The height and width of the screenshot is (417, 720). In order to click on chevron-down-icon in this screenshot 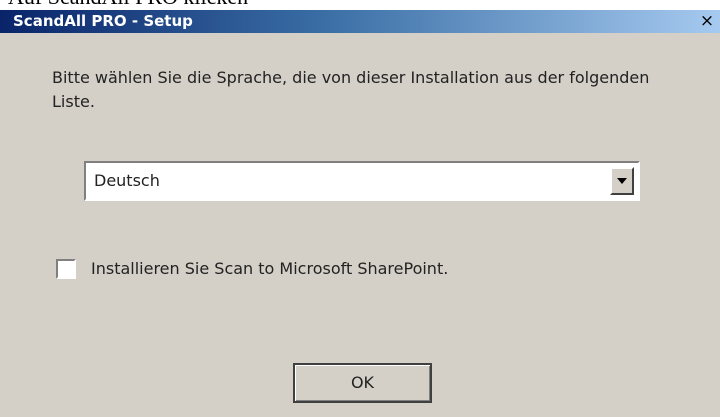, I will do `click(622, 181)`.